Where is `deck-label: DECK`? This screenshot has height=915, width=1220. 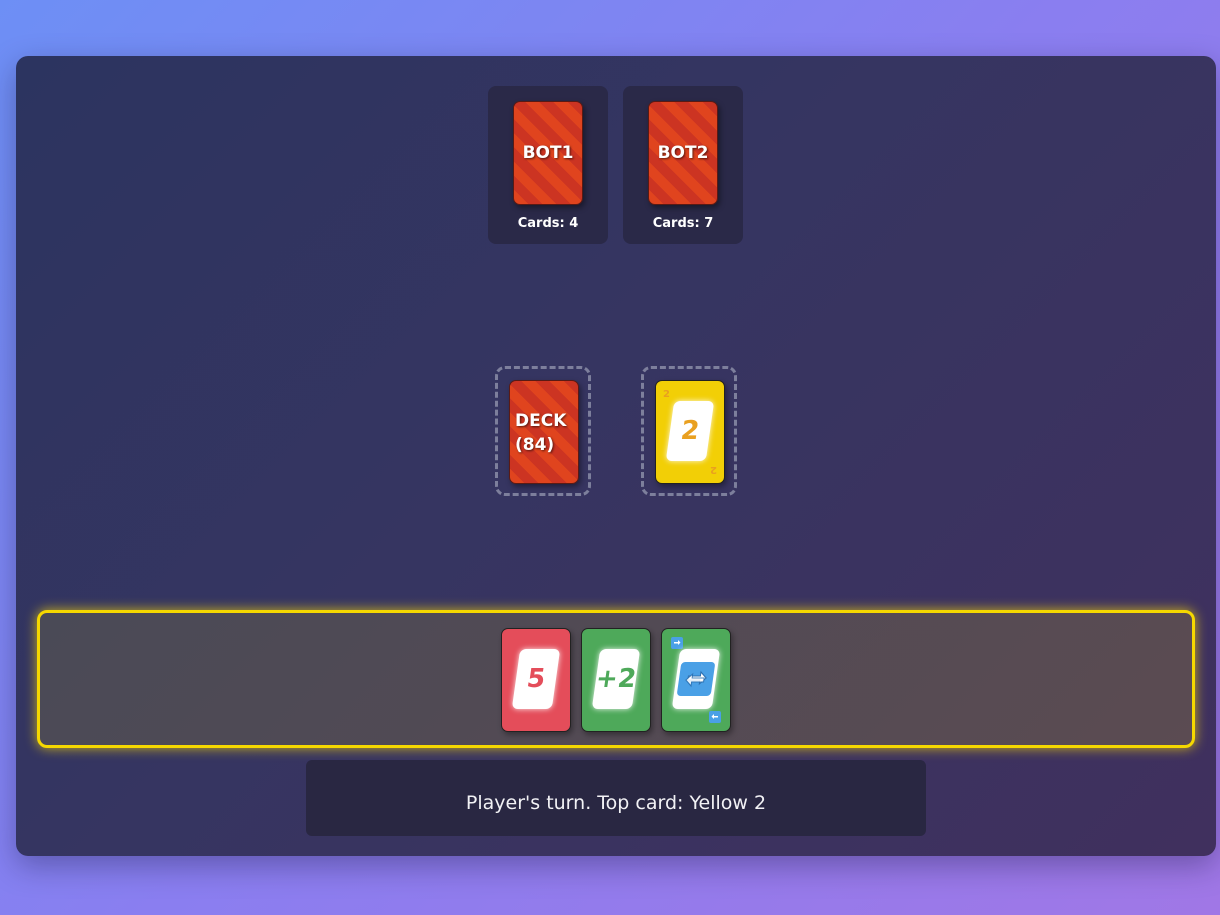
deck-label: DECK is located at coordinates (541, 421).